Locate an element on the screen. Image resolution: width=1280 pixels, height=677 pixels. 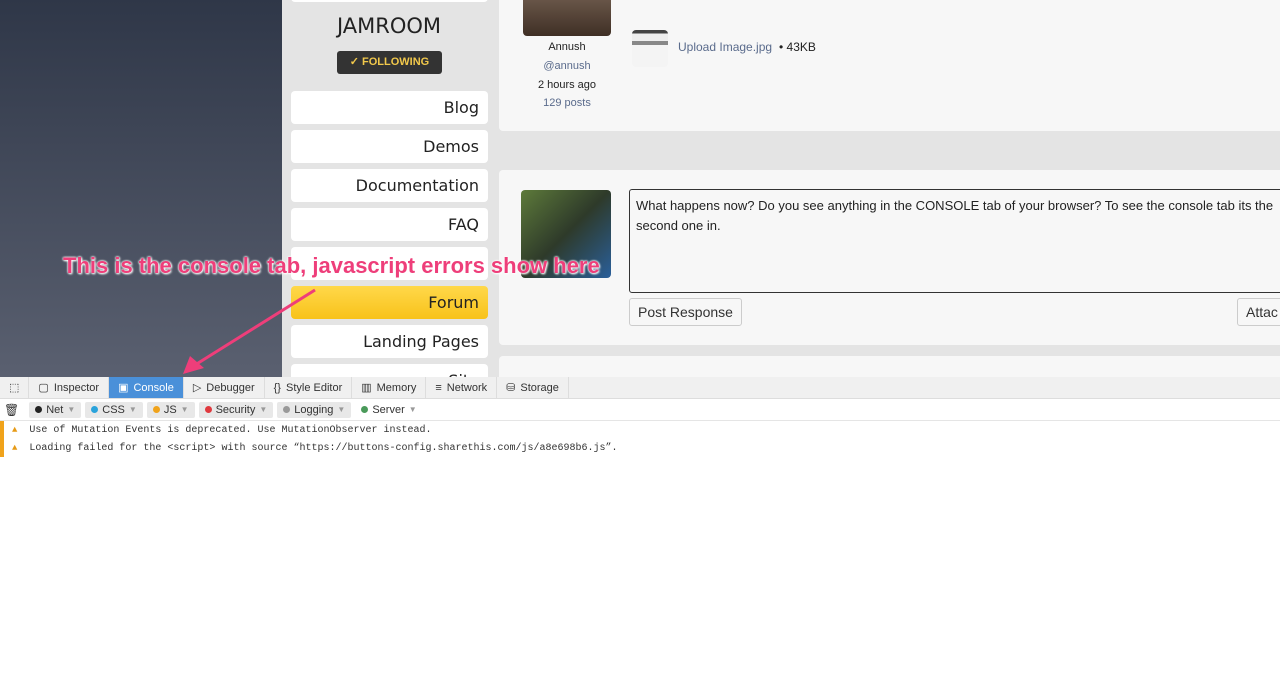
filter-label: CSS is located at coordinates (113, 409).